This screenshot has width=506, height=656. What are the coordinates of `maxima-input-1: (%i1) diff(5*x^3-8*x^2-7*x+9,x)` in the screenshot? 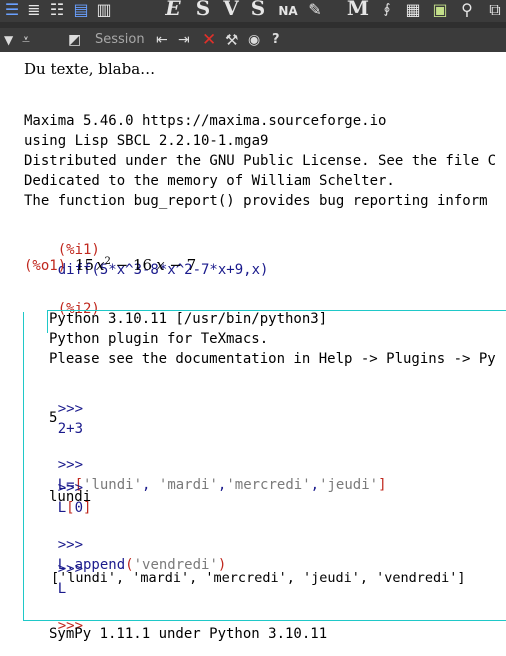 It's located at (146, 249).